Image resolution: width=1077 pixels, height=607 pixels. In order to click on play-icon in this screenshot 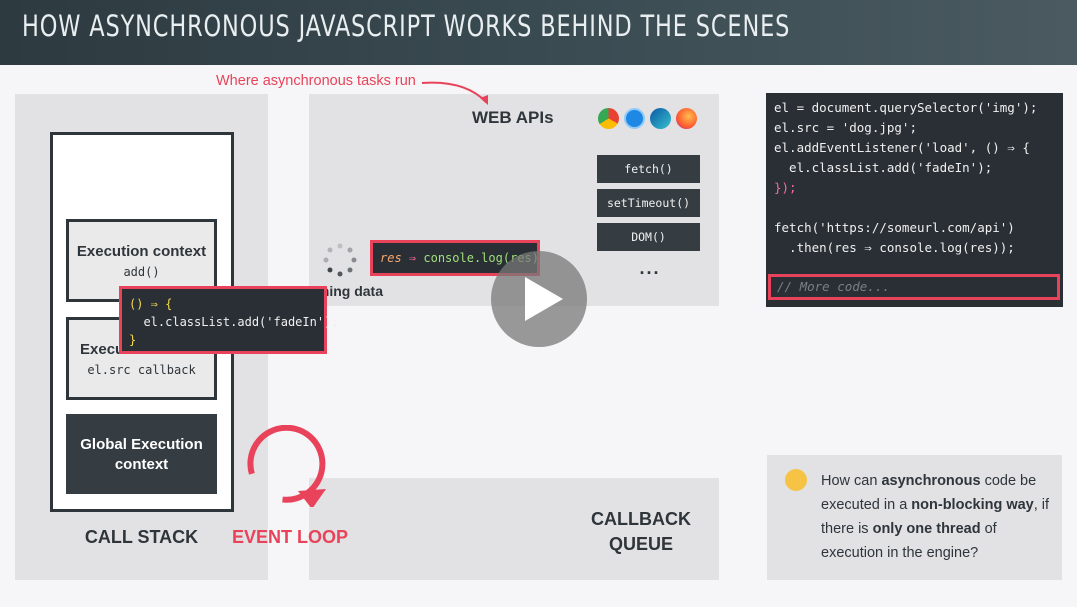, I will do `click(544, 299)`.